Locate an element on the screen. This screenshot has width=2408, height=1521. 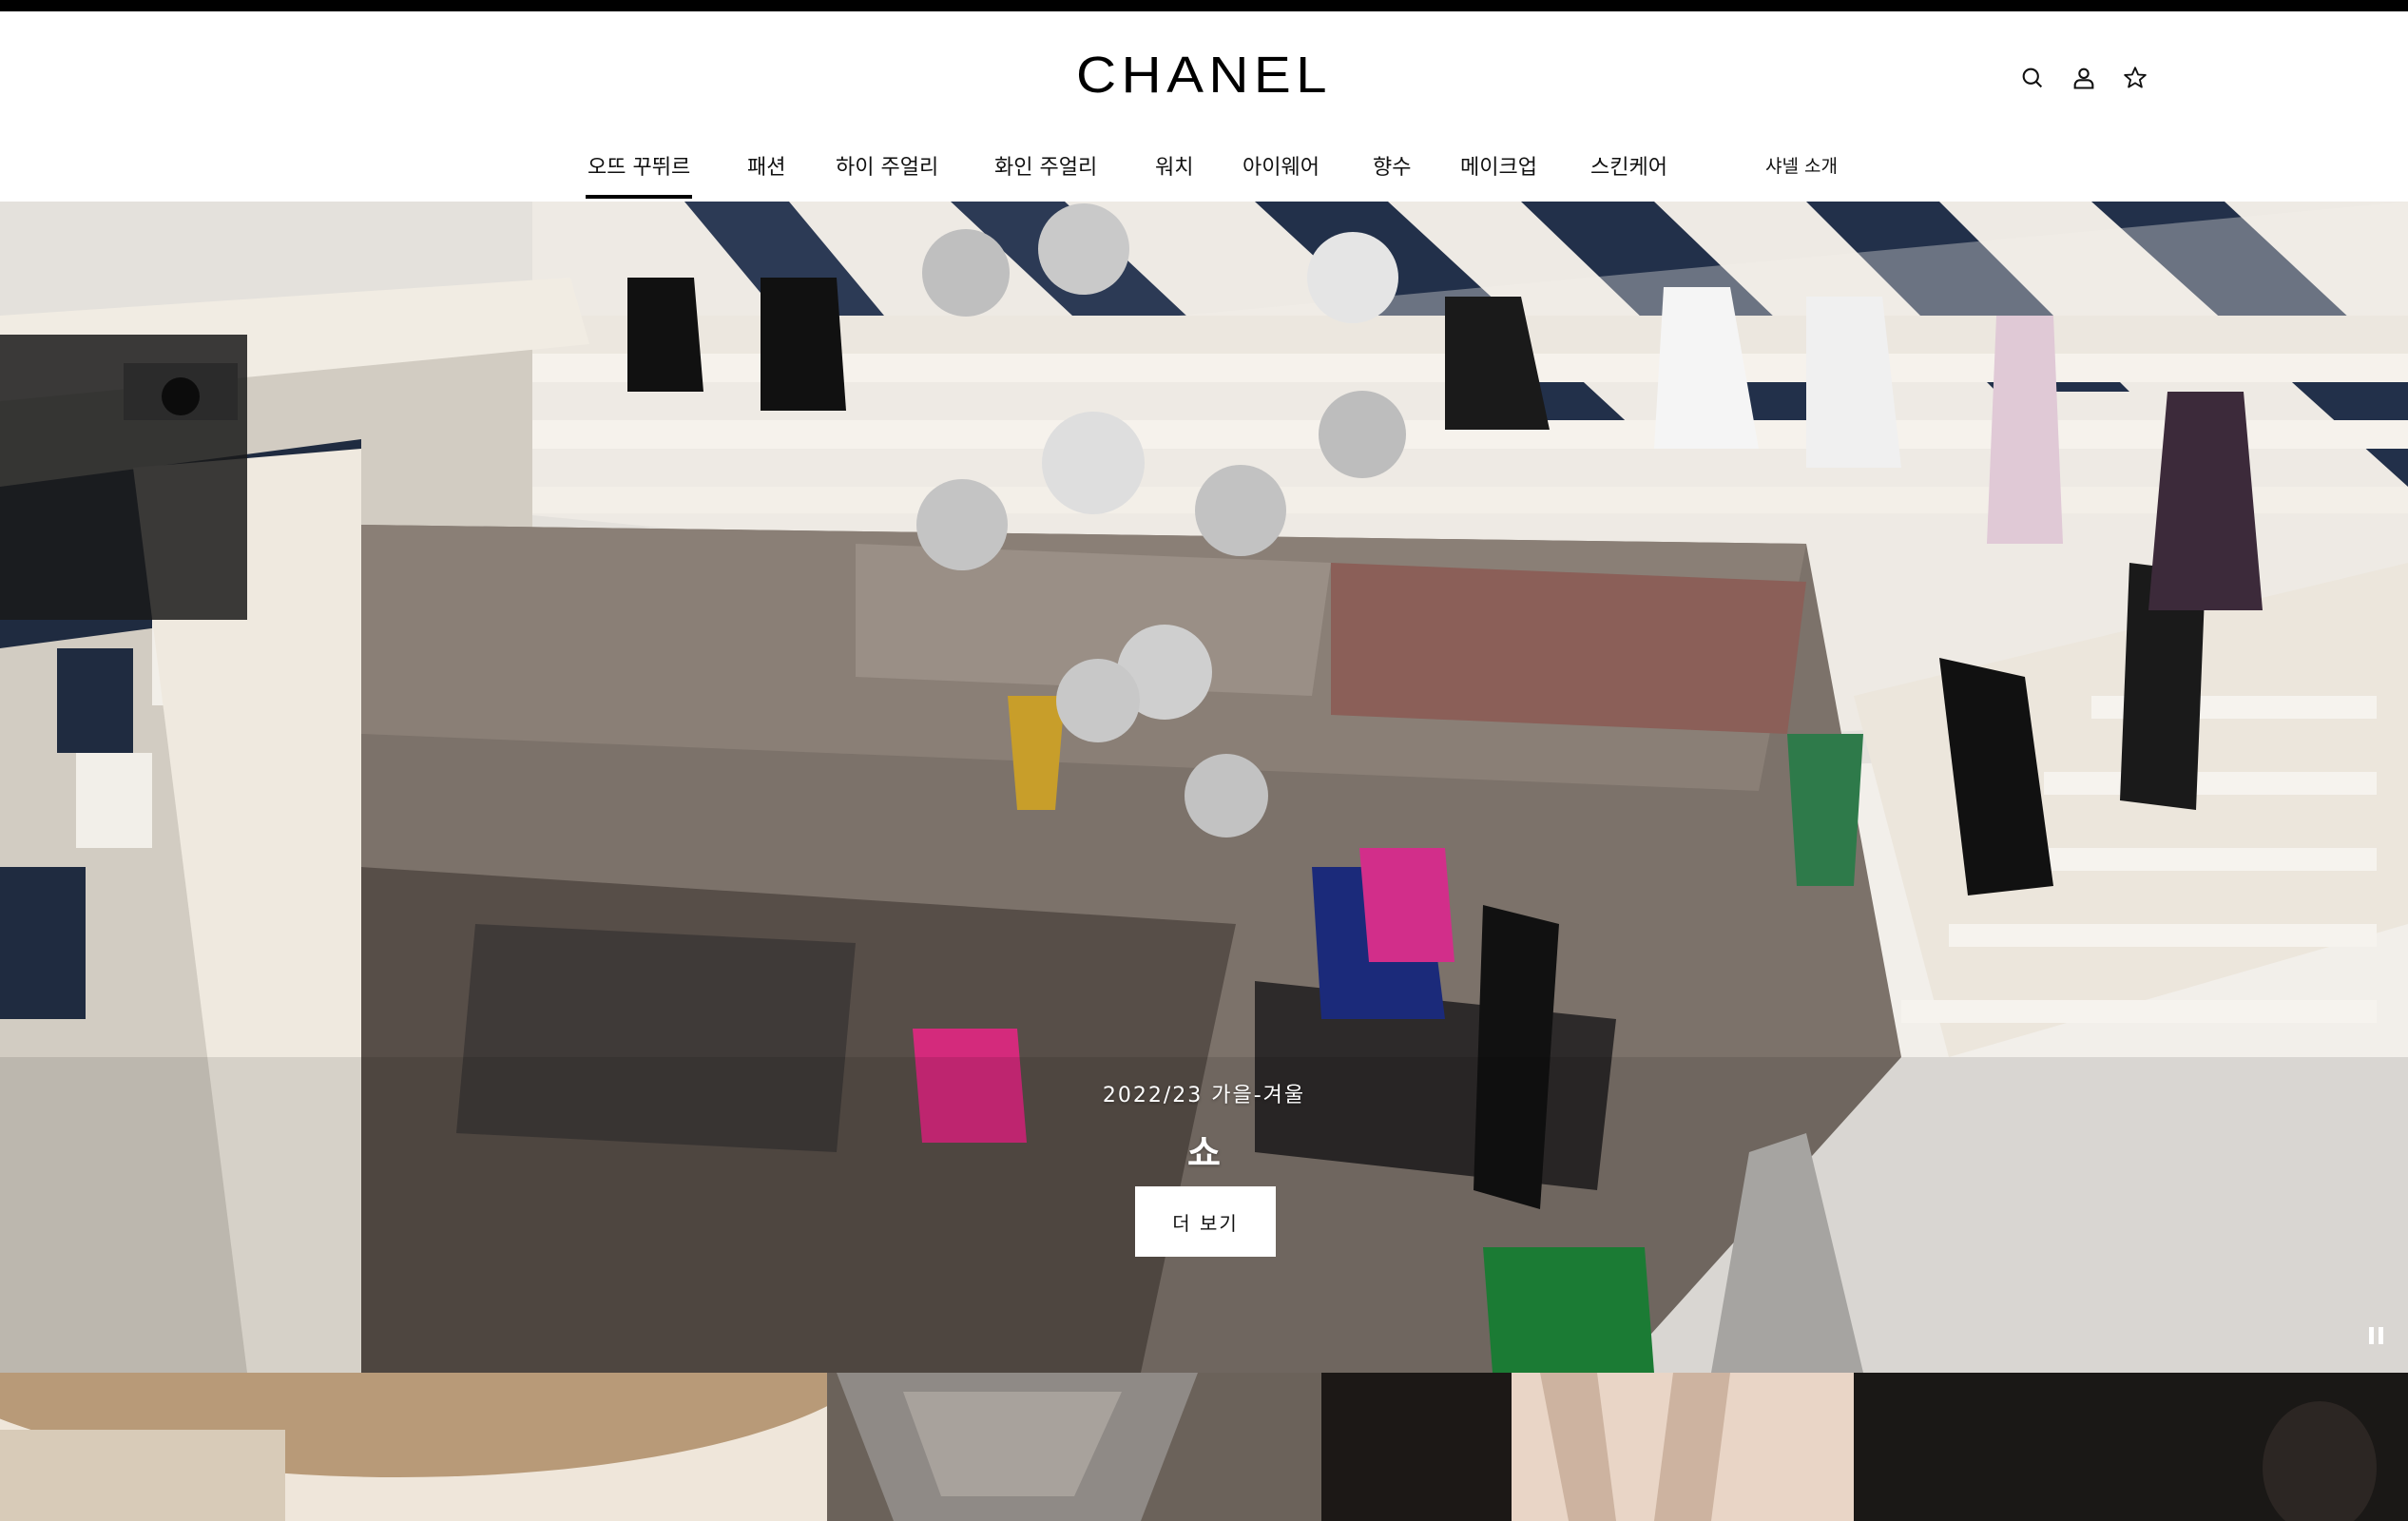
user-icon is located at coordinates (2083, 78).